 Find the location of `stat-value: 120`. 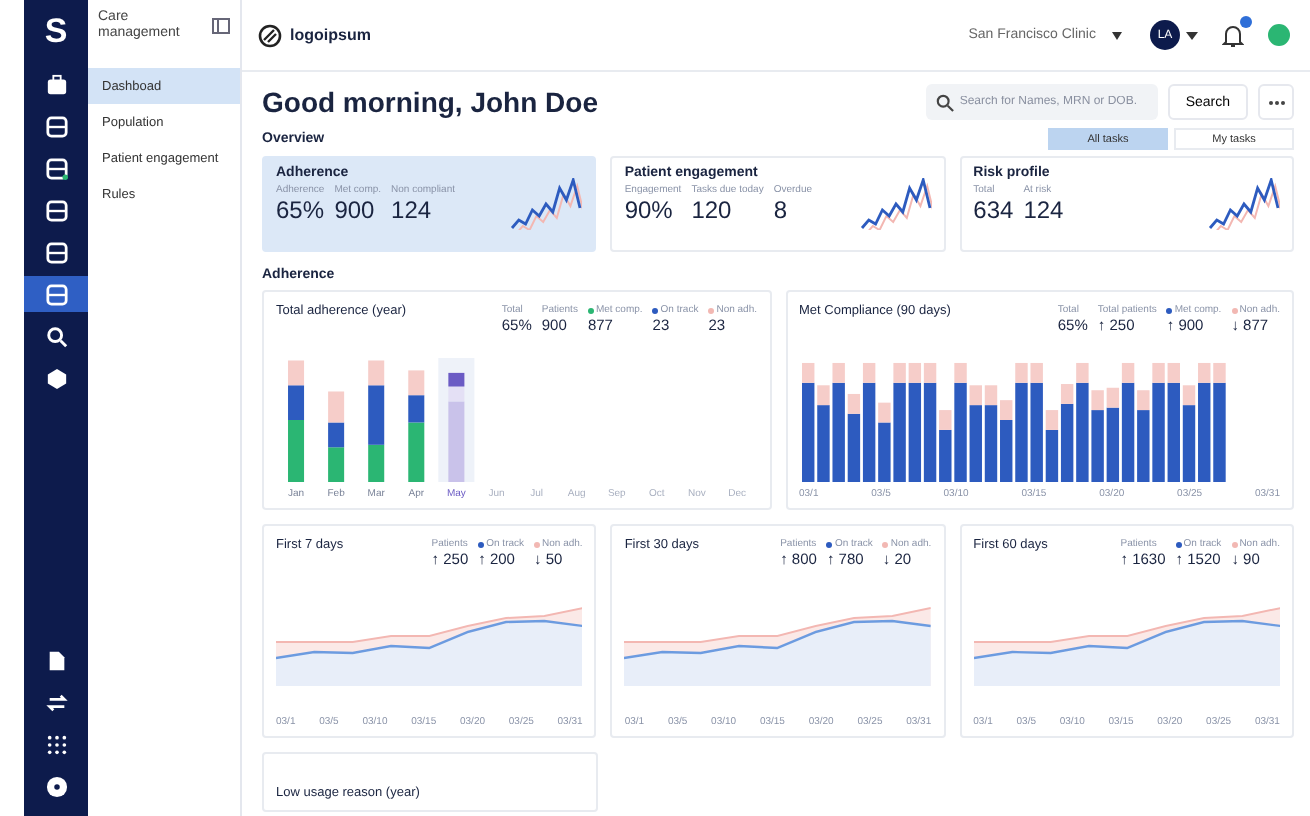

stat-value: 120 is located at coordinates (712, 210).